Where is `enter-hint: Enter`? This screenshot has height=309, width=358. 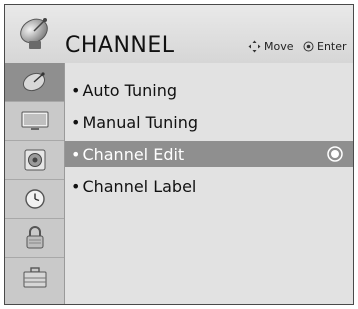
enter-hint: Enter is located at coordinates (325, 46).